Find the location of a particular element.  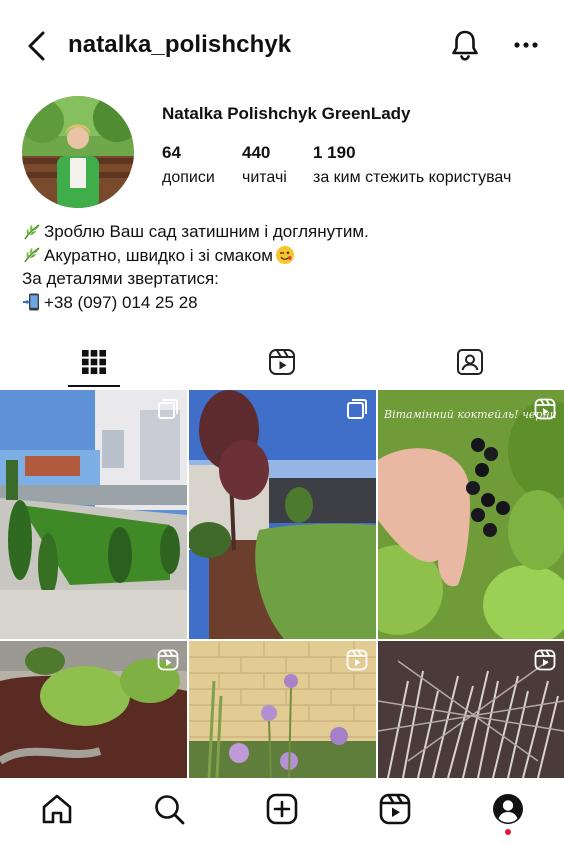

following-count: 1 190 is located at coordinates (334, 152).